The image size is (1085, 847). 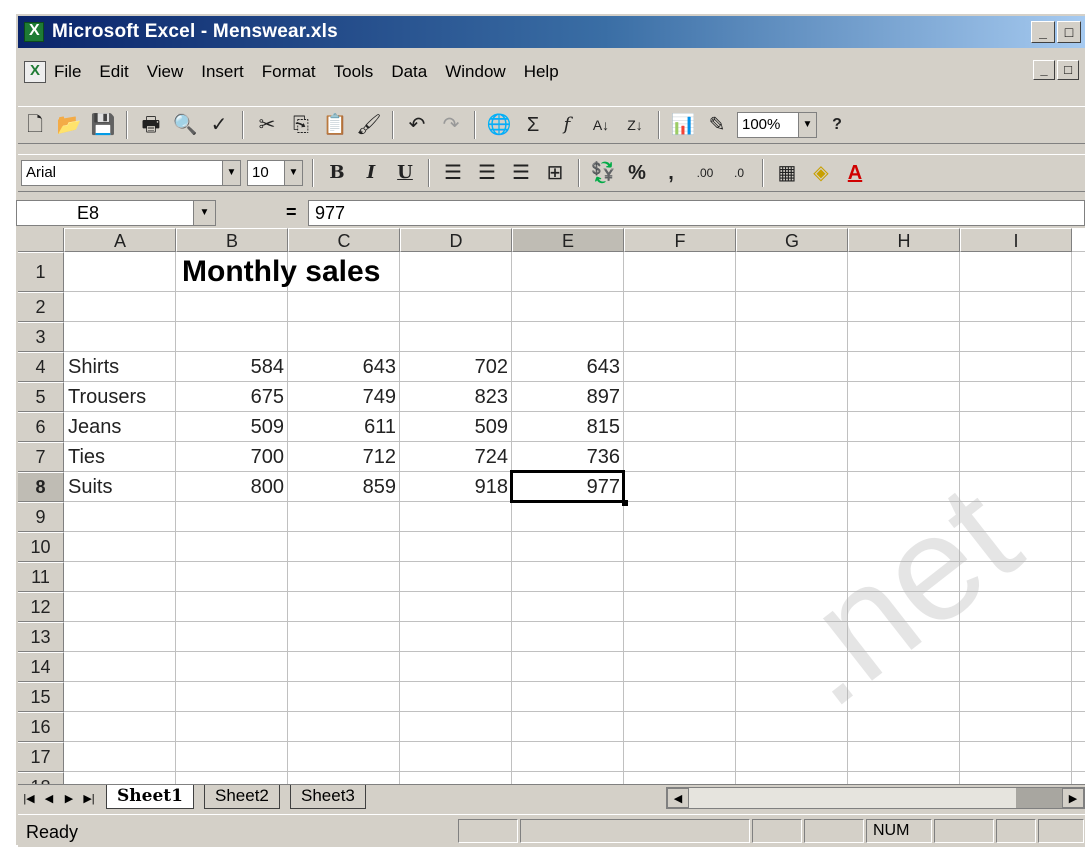 I want to click on drawing-icon: ✎, so click(x=717, y=125).